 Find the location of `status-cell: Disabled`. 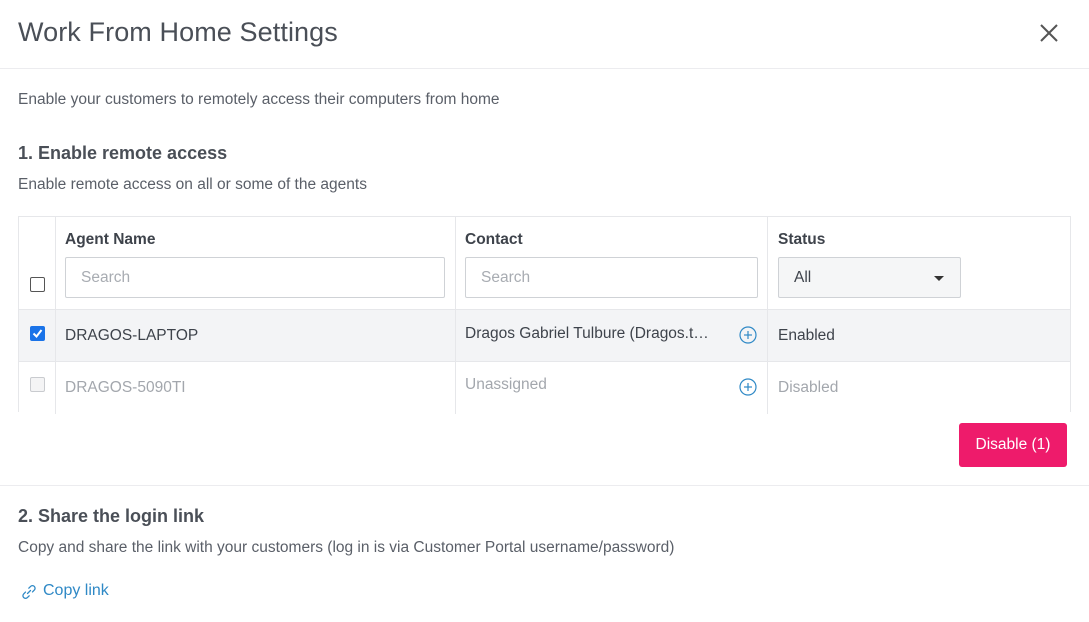

status-cell: Disabled is located at coordinates (808, 387).